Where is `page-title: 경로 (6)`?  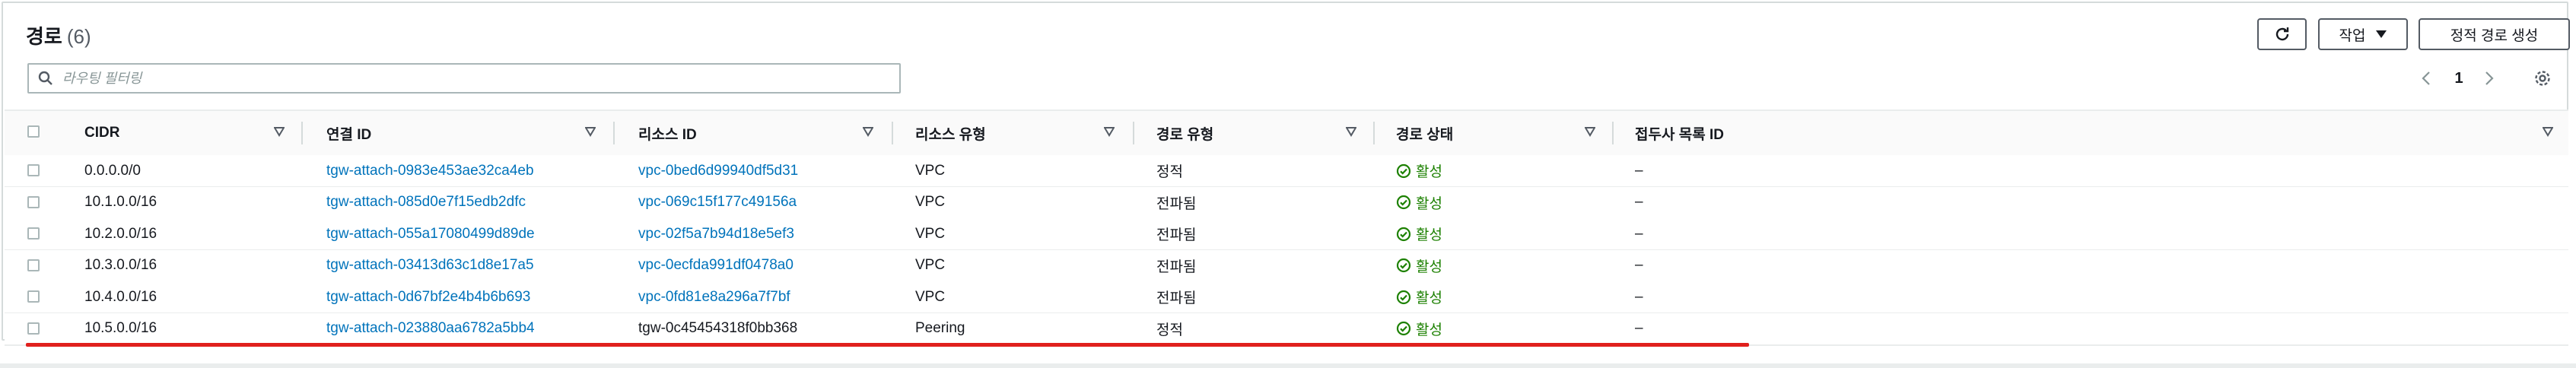 page-title: 경로 (6) is located at coordinates (59, 35).